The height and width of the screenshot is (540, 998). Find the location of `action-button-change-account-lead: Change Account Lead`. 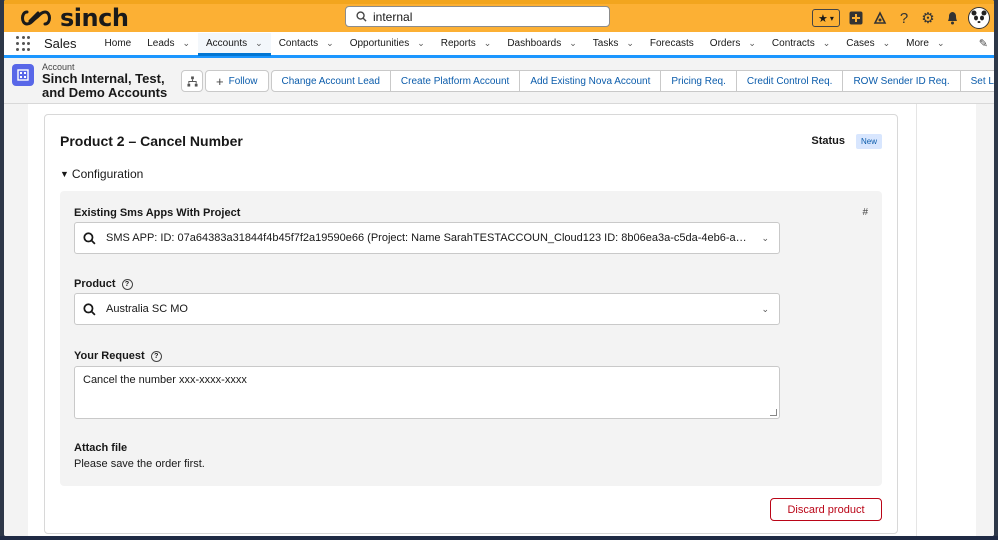

action-button-change-account-lead: Change Account Lead is located at coordinates (330, 81).